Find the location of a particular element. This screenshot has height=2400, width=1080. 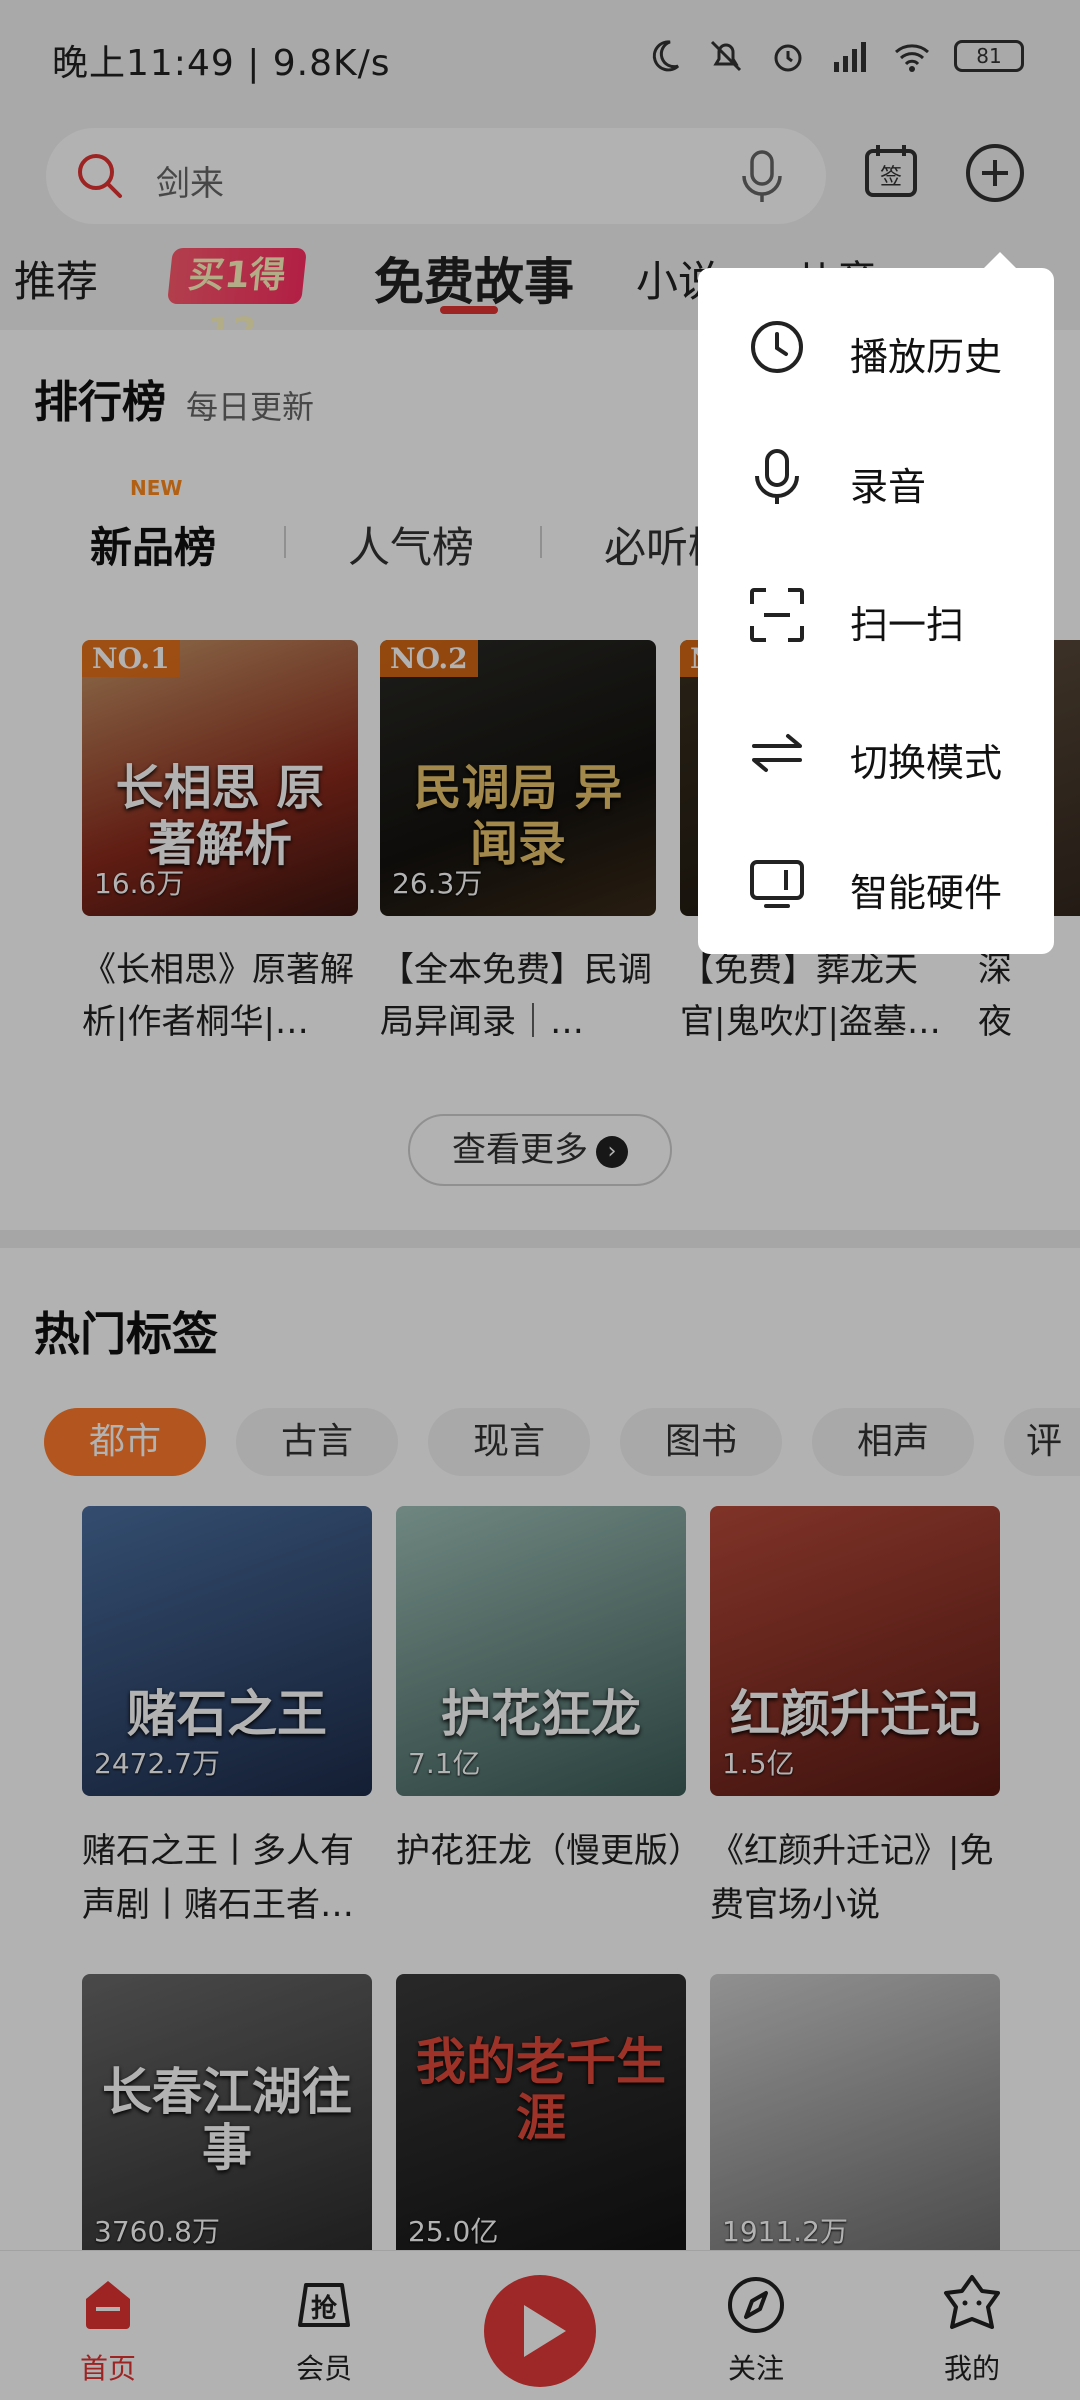

menu-item-play-history: 播放历史 is located at coordinates (876, 347).